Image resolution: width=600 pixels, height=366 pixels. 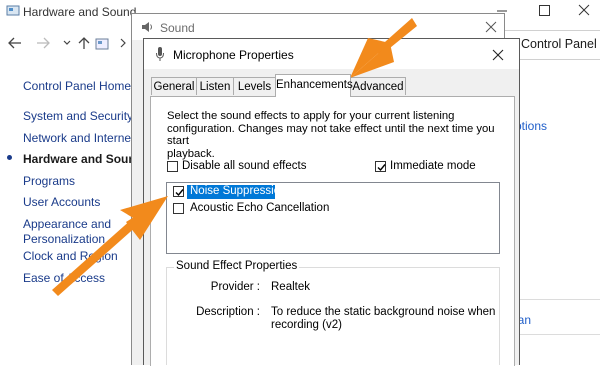 I want to click on annotation-arrow-noise-suppression, so click(x=110, y=246).